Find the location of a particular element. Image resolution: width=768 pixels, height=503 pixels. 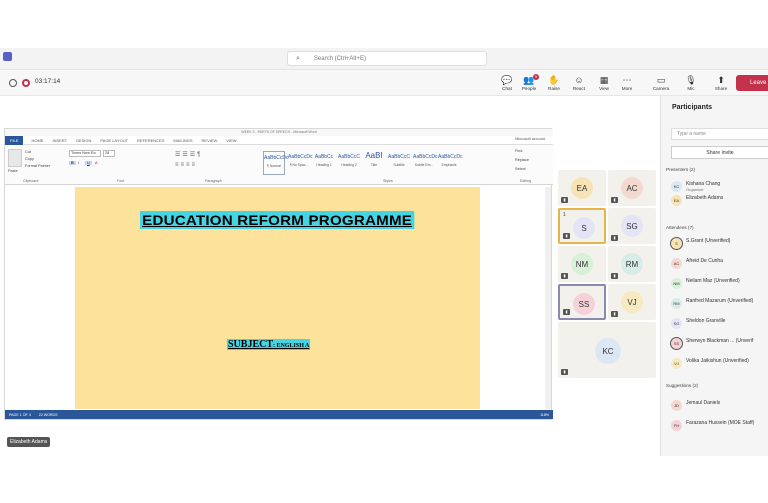

suggestions-section: Suggestions (2) is located at coordinates (682, 385).